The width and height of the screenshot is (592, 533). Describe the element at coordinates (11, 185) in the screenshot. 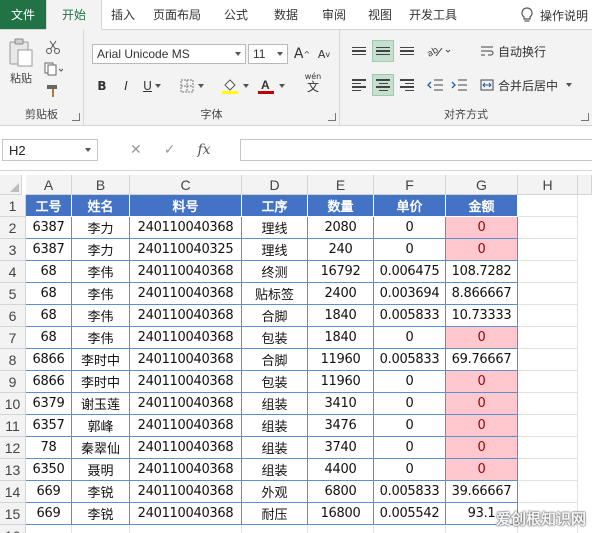

I see `select-all-button` at that location.